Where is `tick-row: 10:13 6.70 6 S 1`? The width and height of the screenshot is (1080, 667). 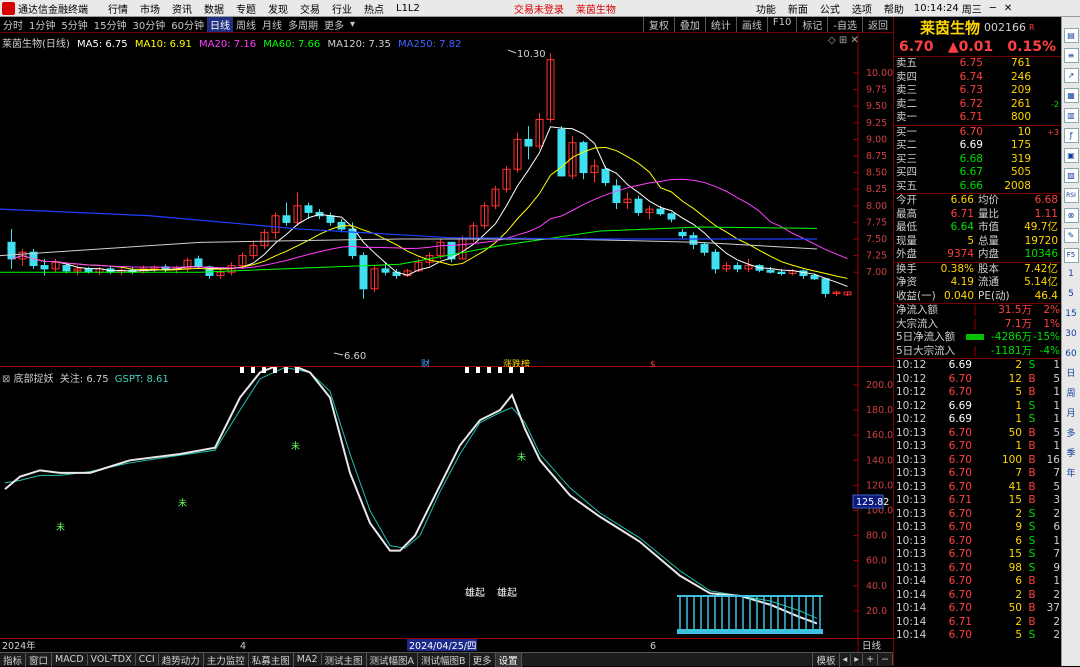
tick-row: 10:13 6.70 6 S 1 is located at coordinates (977, 542).